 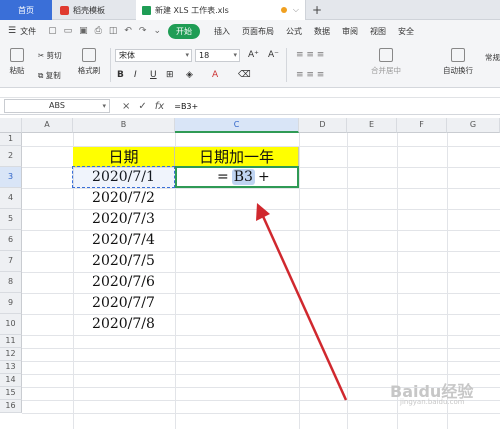 I want to click on watermark-url: jingyan.baidu.com, so click(x=432, y=402).